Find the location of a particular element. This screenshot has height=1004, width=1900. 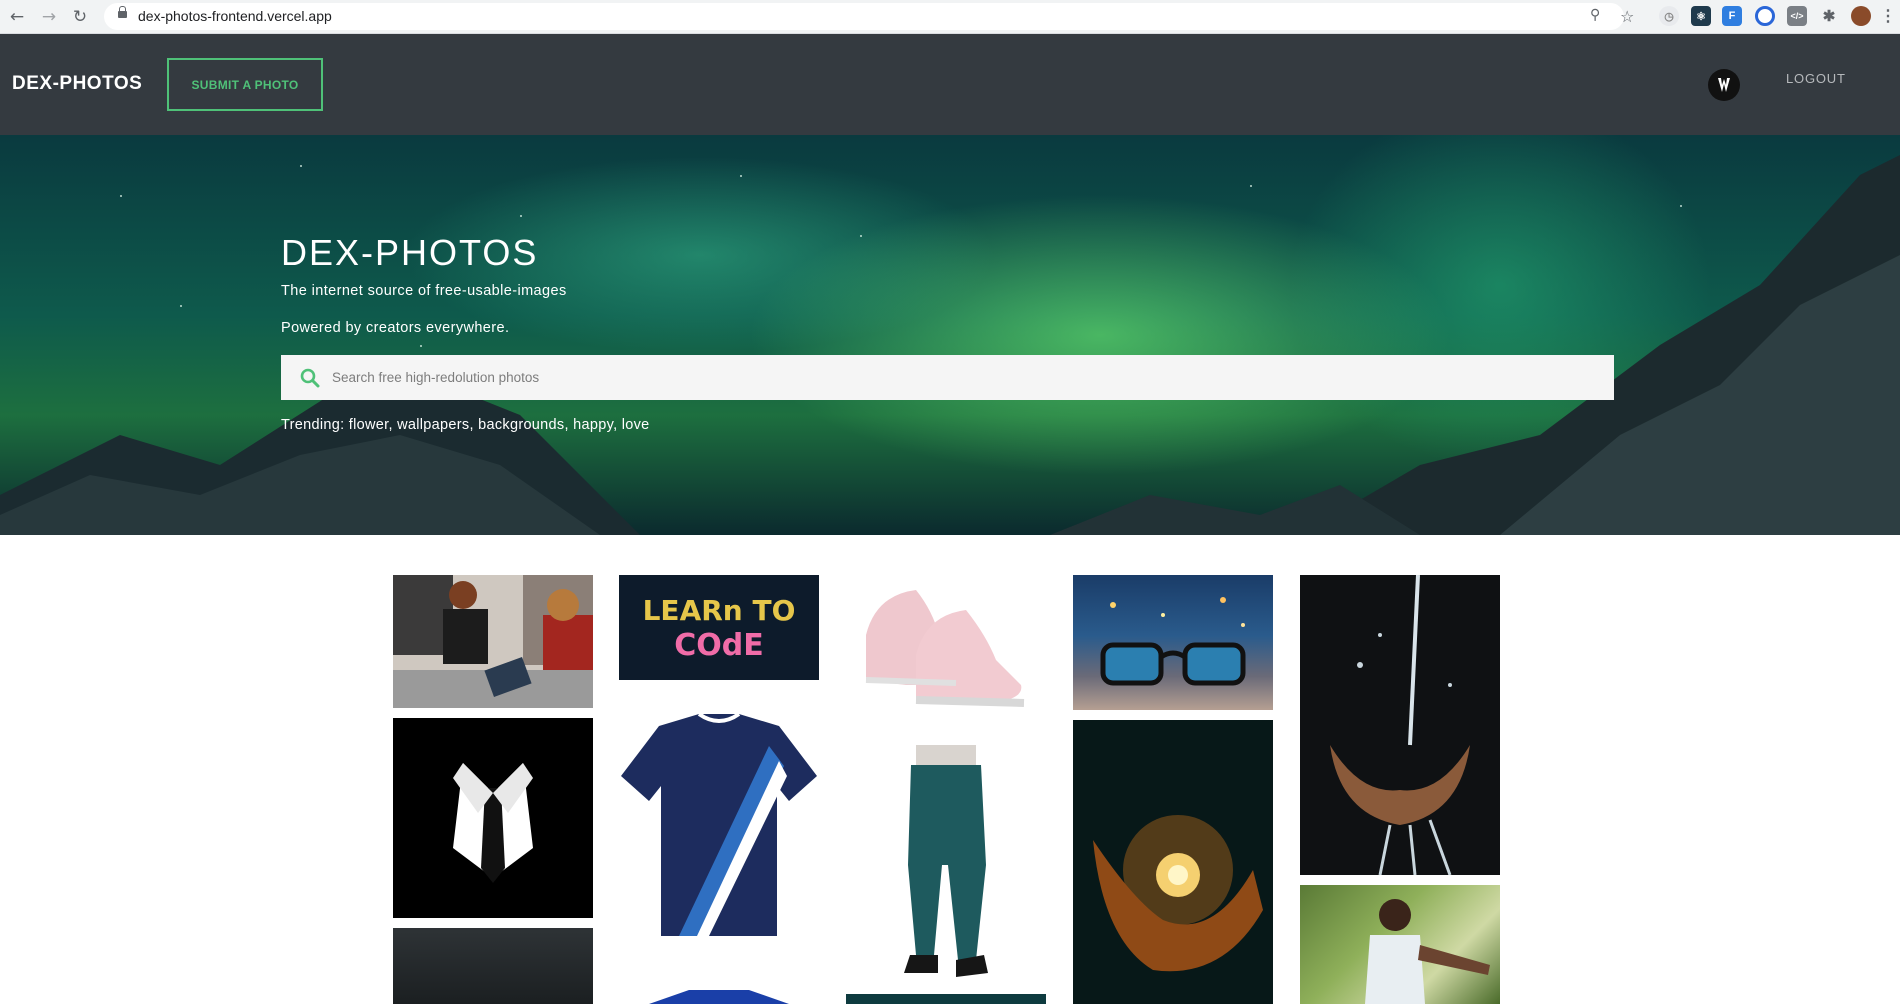

trending-tag-wallpapers: wallpapers is located at coordinates (433, 425).